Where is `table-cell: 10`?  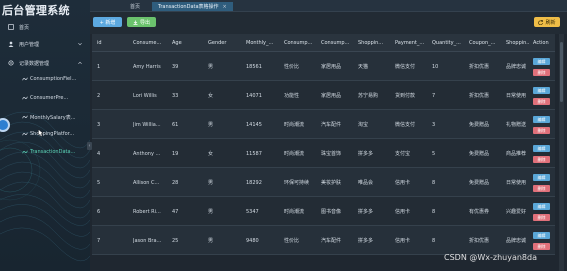
table-cell: 10 is located at coordinates (435, 66).